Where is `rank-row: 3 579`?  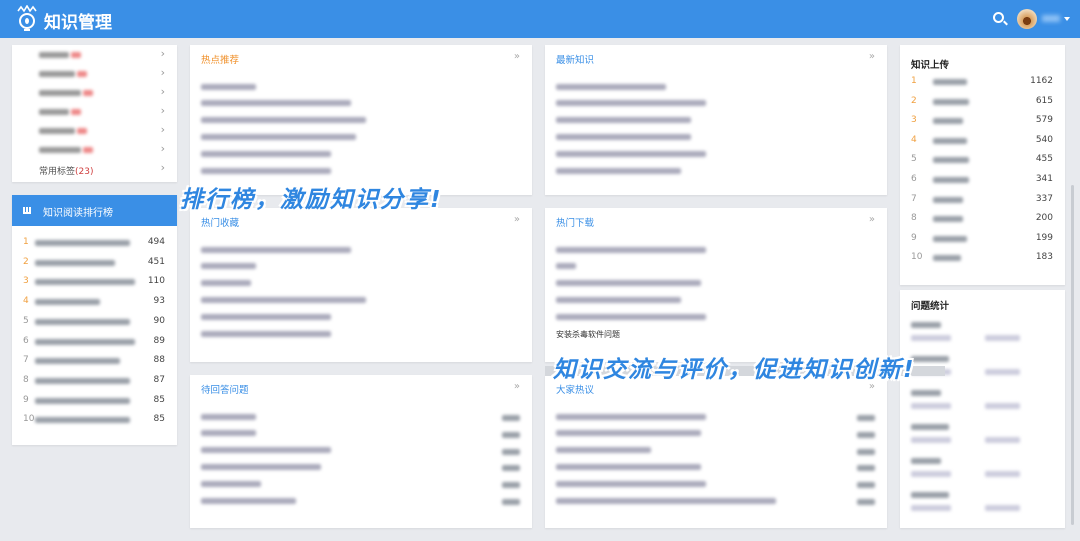
rank-row: 3 579 is located at coordinates (982, 121).